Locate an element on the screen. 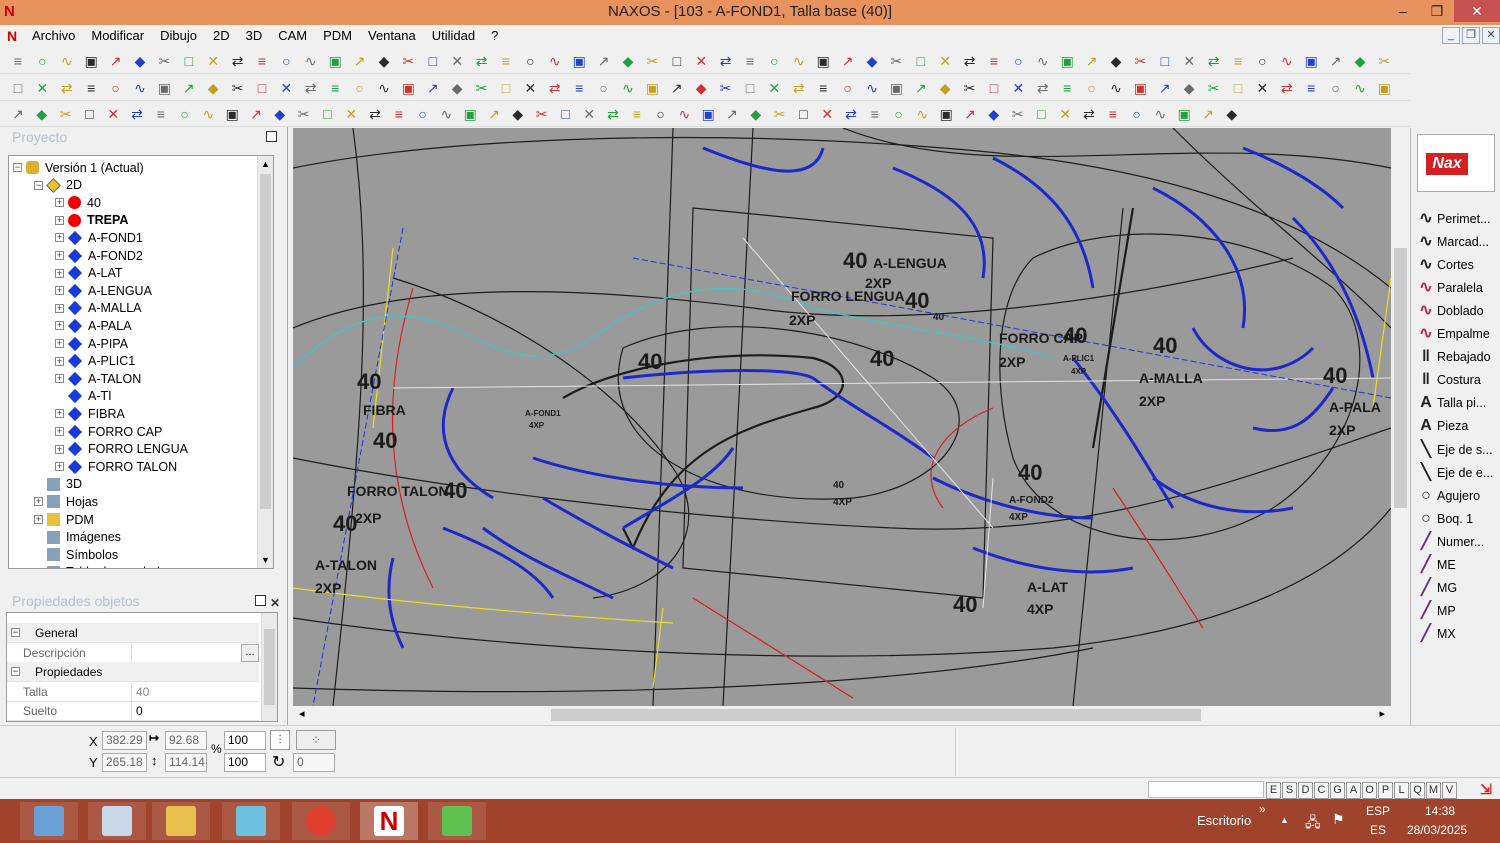 Image resolution: width=1500 pixels, height=843 pixels. zoom-mode-icon: ⇲ is located at coordinates (1486, 789).